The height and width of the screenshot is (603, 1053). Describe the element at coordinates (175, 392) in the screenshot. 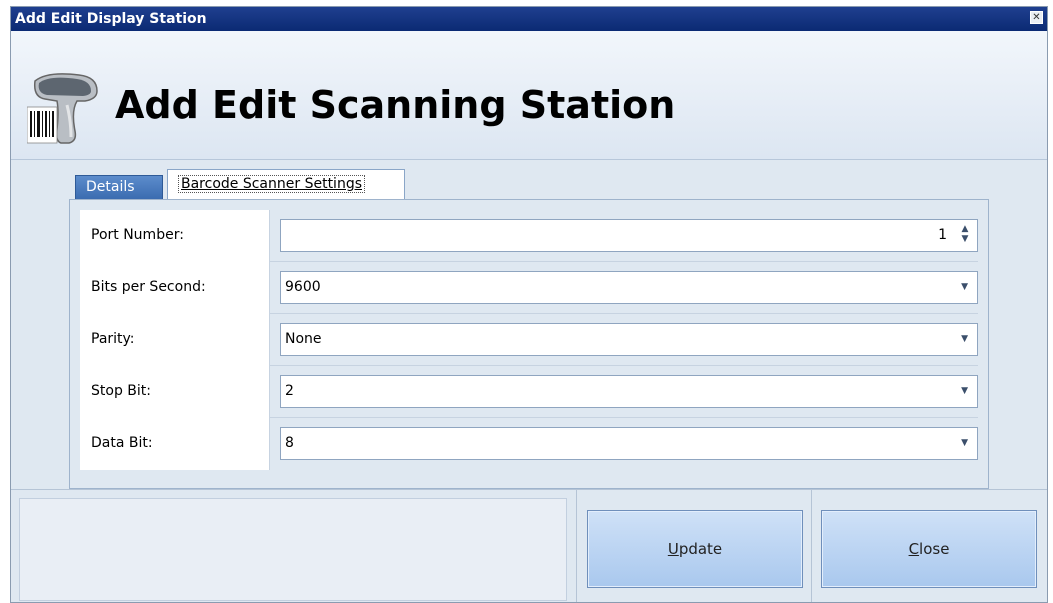

I see `stop-bit-label: Stop Bit:` at that location.